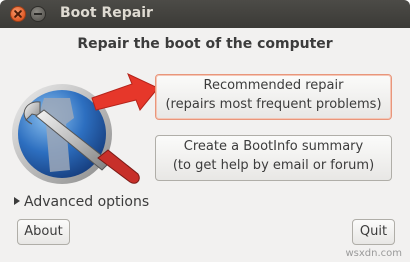 Image resolution: width=410 pixels, height=262 pixels. Describe the element at coordinates (373, 253) in the screenshot. I see `watermark-text: wsxdn.com` at that location.